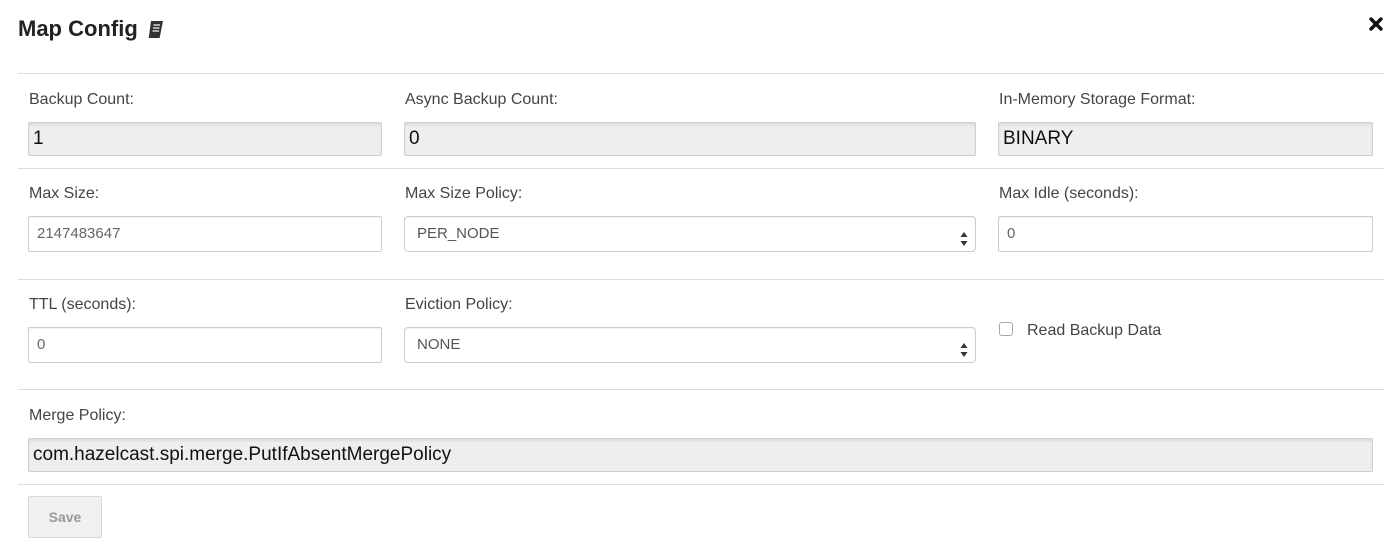 The image size is (1400, 555). What do you see at coordinates (690, 234) in the screenshot?
I see `max-size-policy-select: PER_NODE` at bounding box center [690, 234].